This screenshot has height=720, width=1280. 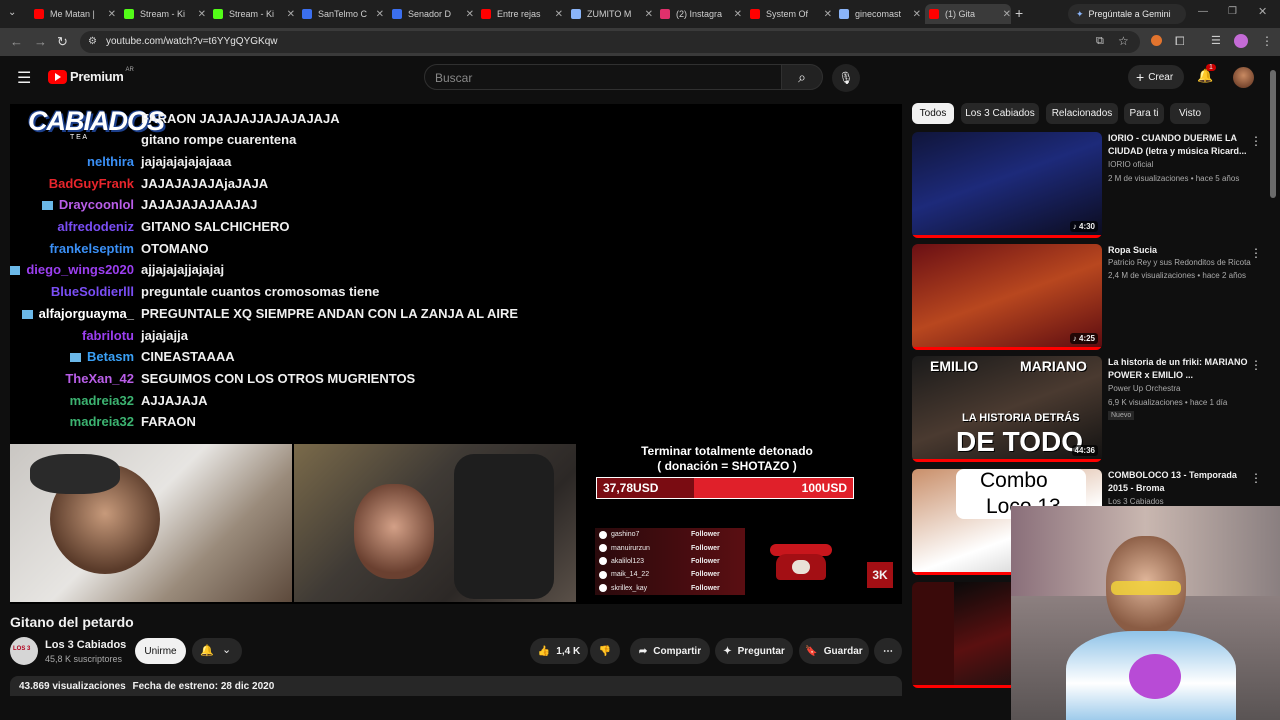 What do you see at coordinates (834, 651) in the screenshot?
I see `save-button: 🔖 Guardar` at bounding box center [834, 651].